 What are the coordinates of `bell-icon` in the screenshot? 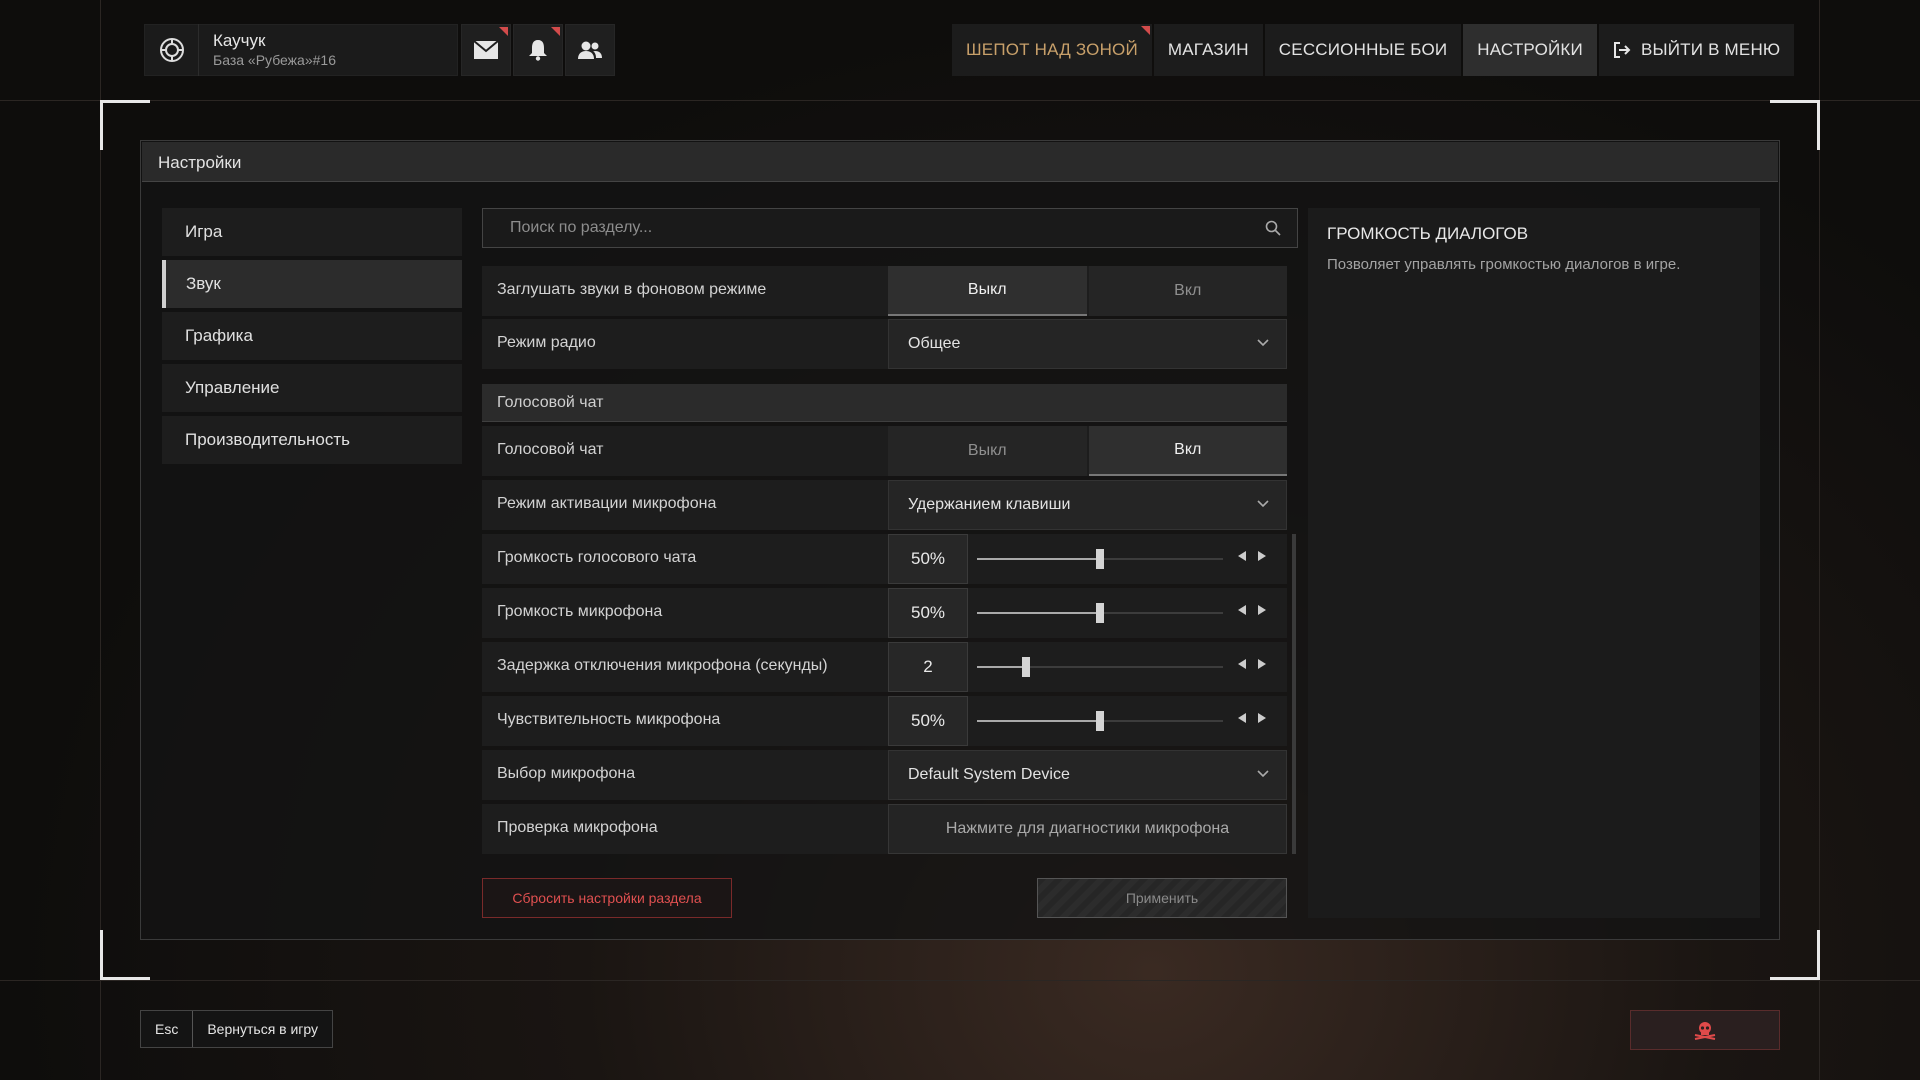 It's located at (538, 50).